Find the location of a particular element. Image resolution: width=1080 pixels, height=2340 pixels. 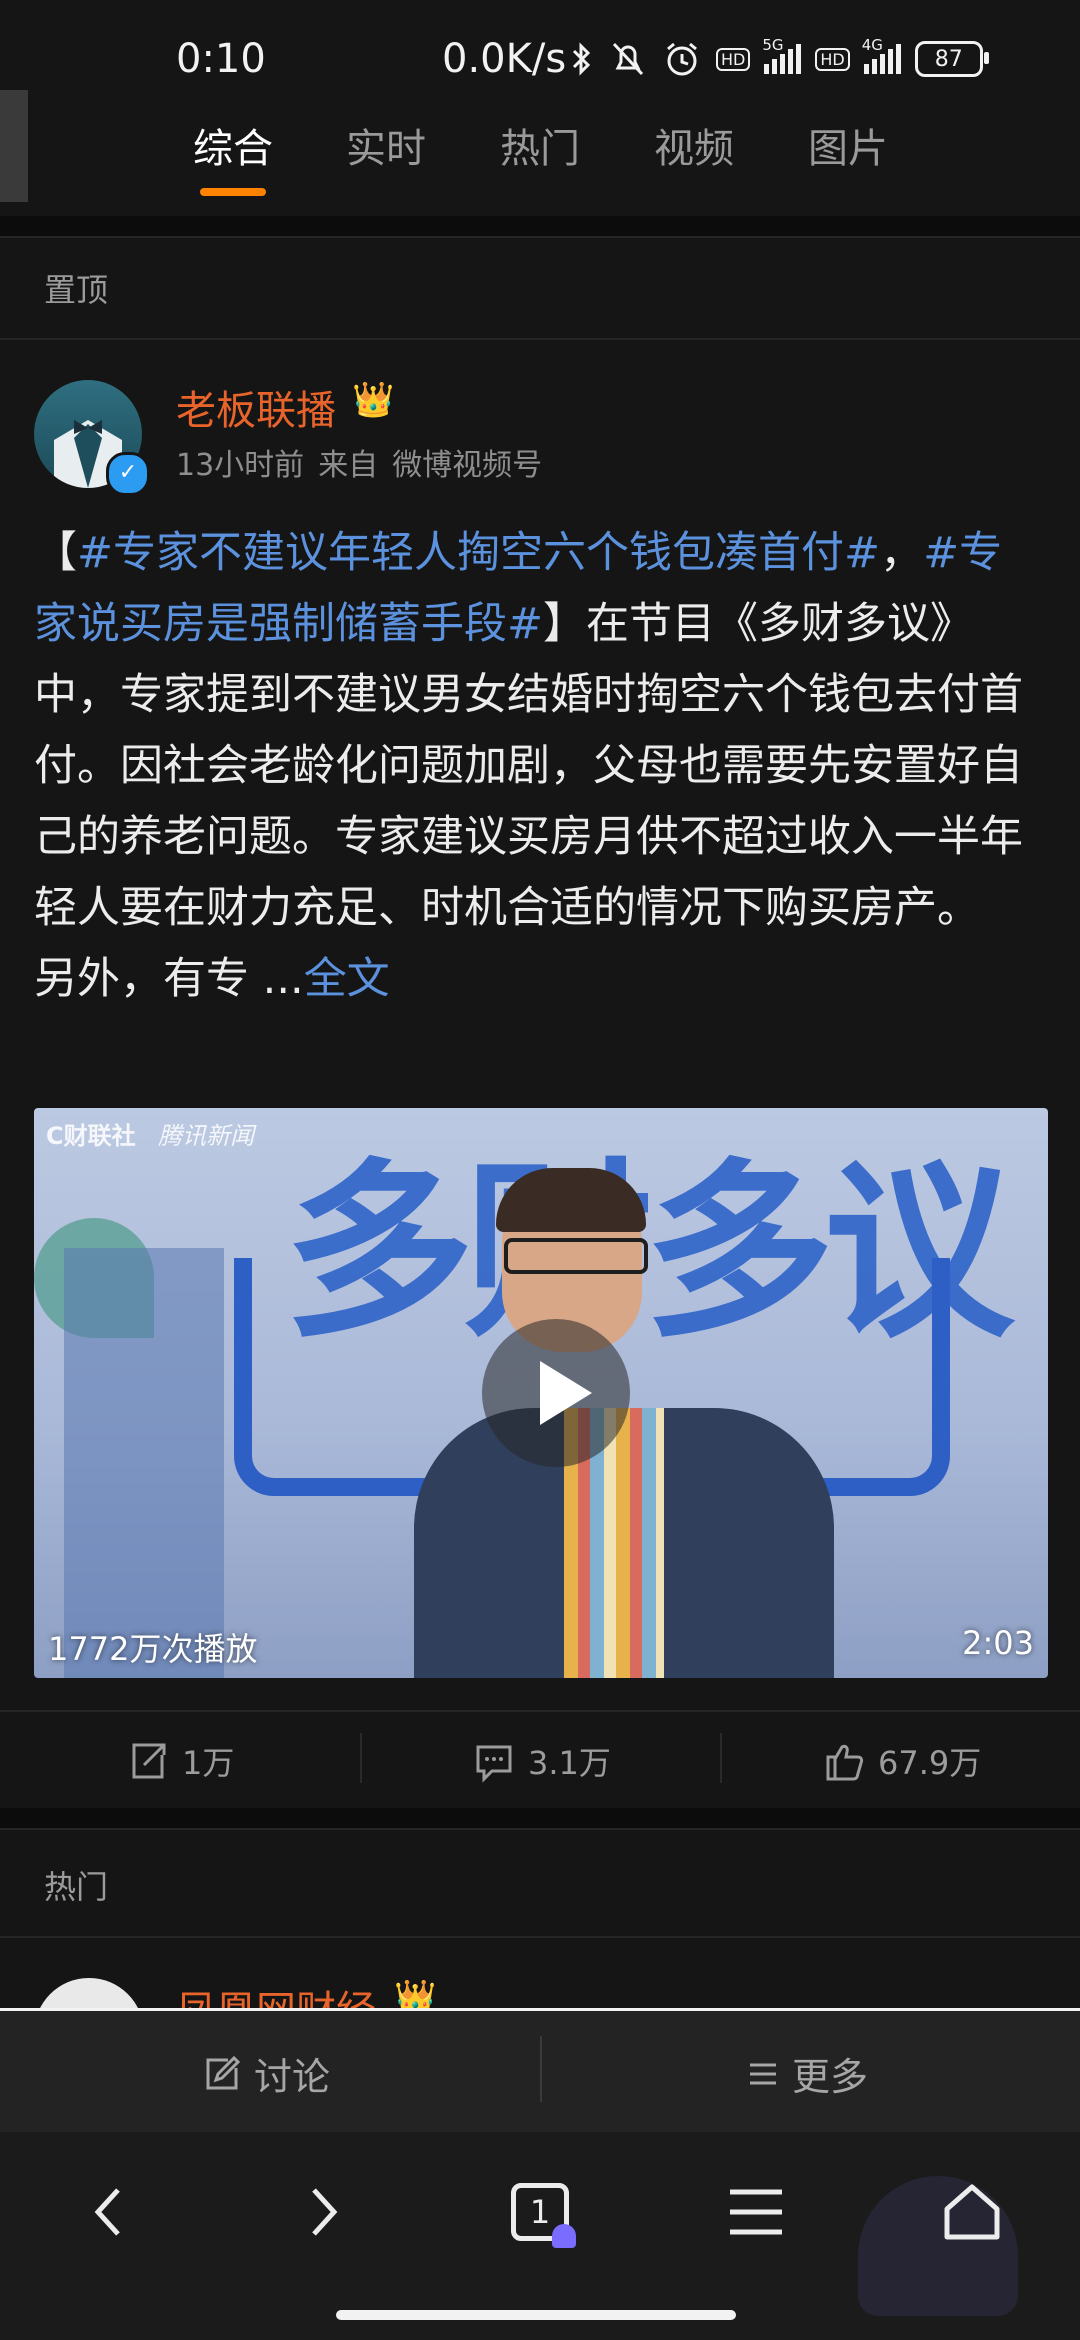

hot-label: 热门 is located at coordinates (76, 1887).